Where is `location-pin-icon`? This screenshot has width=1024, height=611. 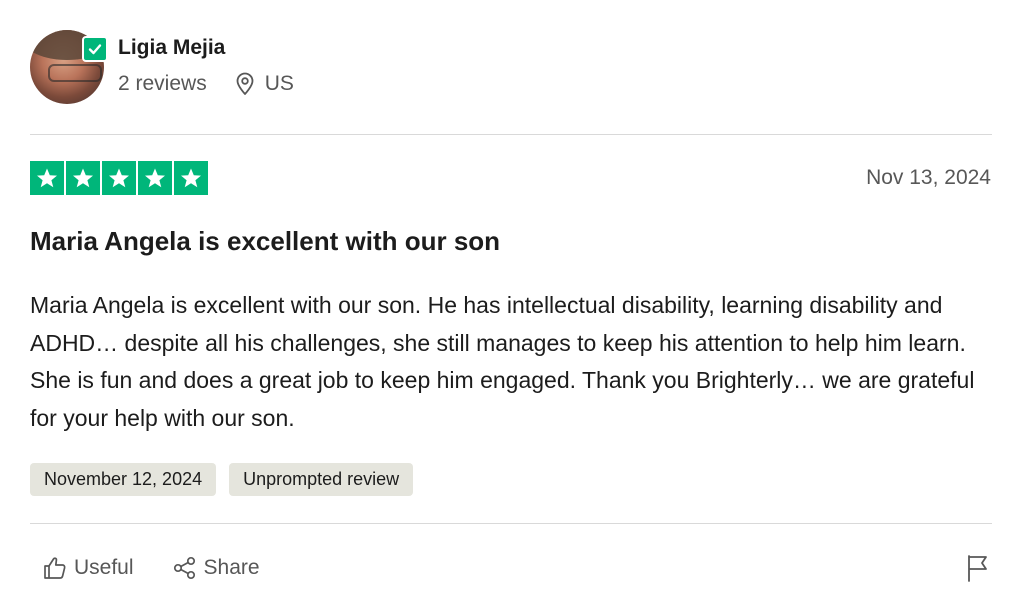 location-pin-icon is located at coordinates (245, 83).